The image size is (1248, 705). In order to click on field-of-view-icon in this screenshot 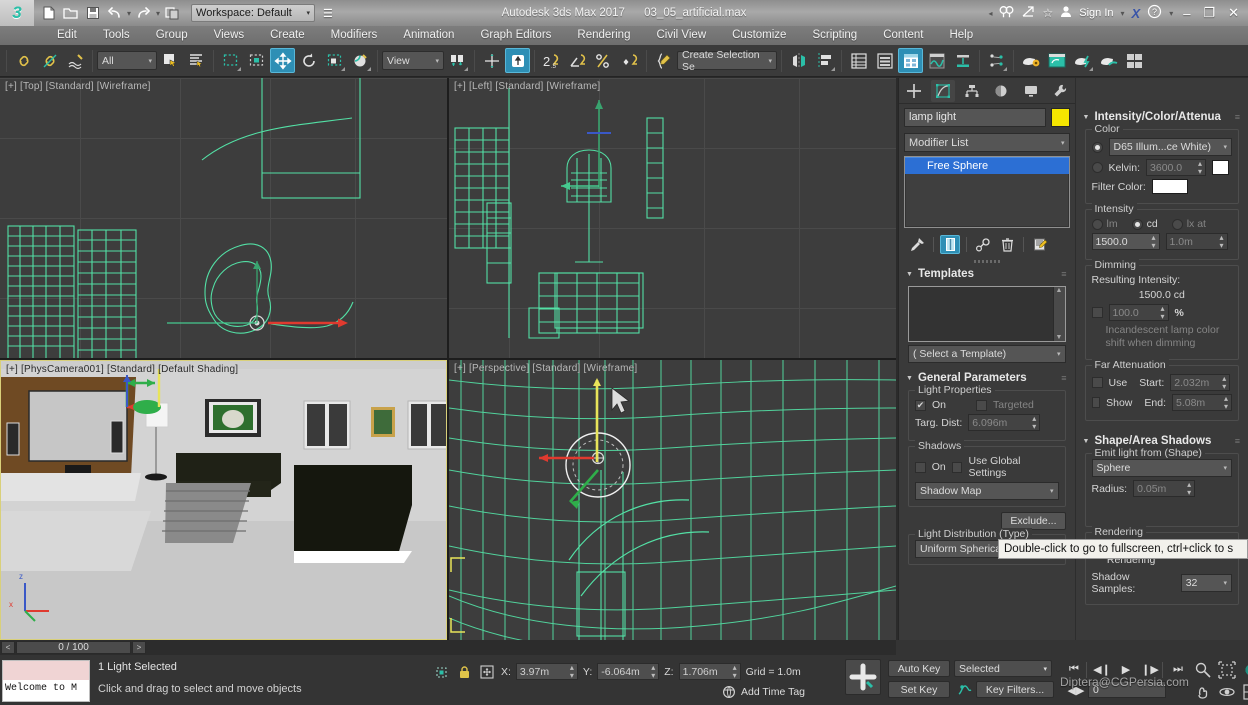, I will do `click(1244, 669)`.